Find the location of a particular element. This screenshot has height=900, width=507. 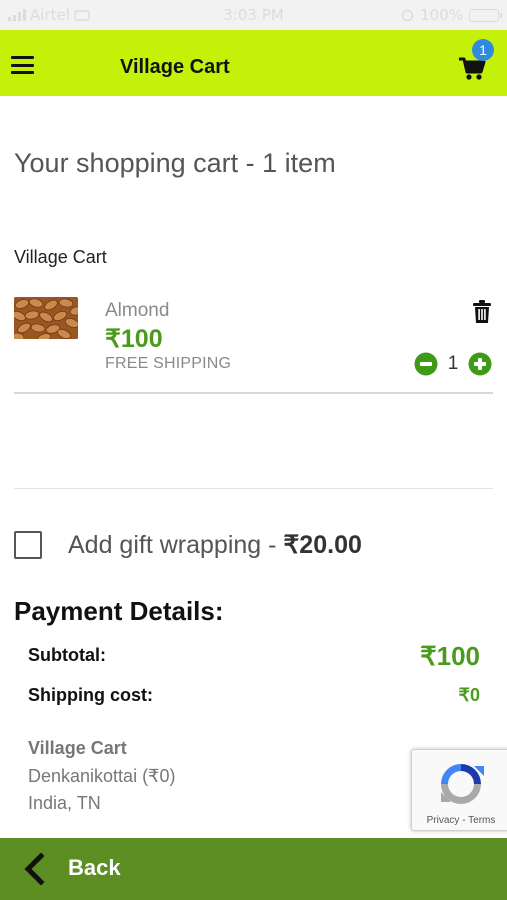

gift-wrap-label: Add gift wrapping - ₹20.00 is located at coordinates (215, 545).